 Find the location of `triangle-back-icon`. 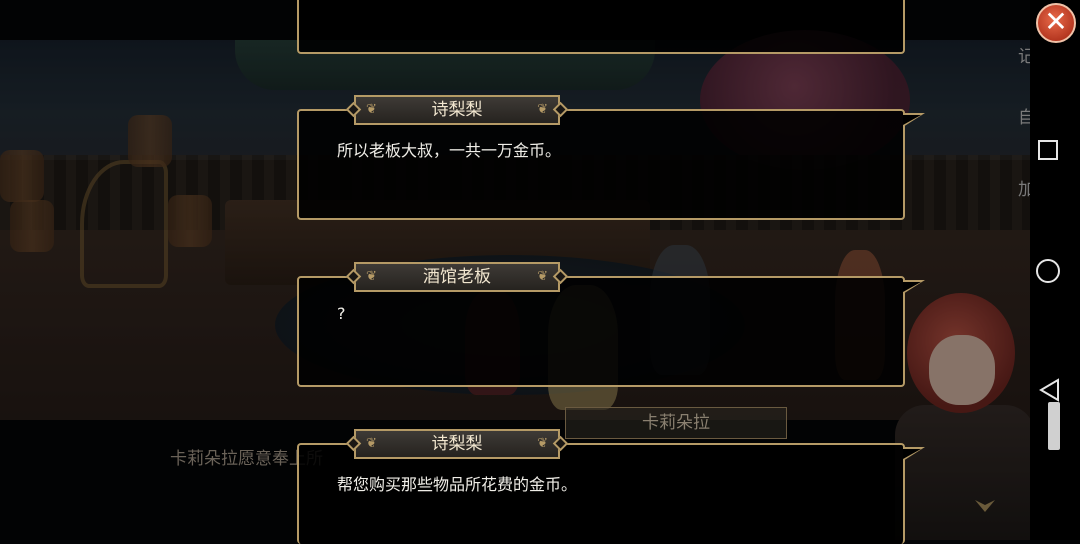

triangle-back-icon is located at coordinates (1050, 390).